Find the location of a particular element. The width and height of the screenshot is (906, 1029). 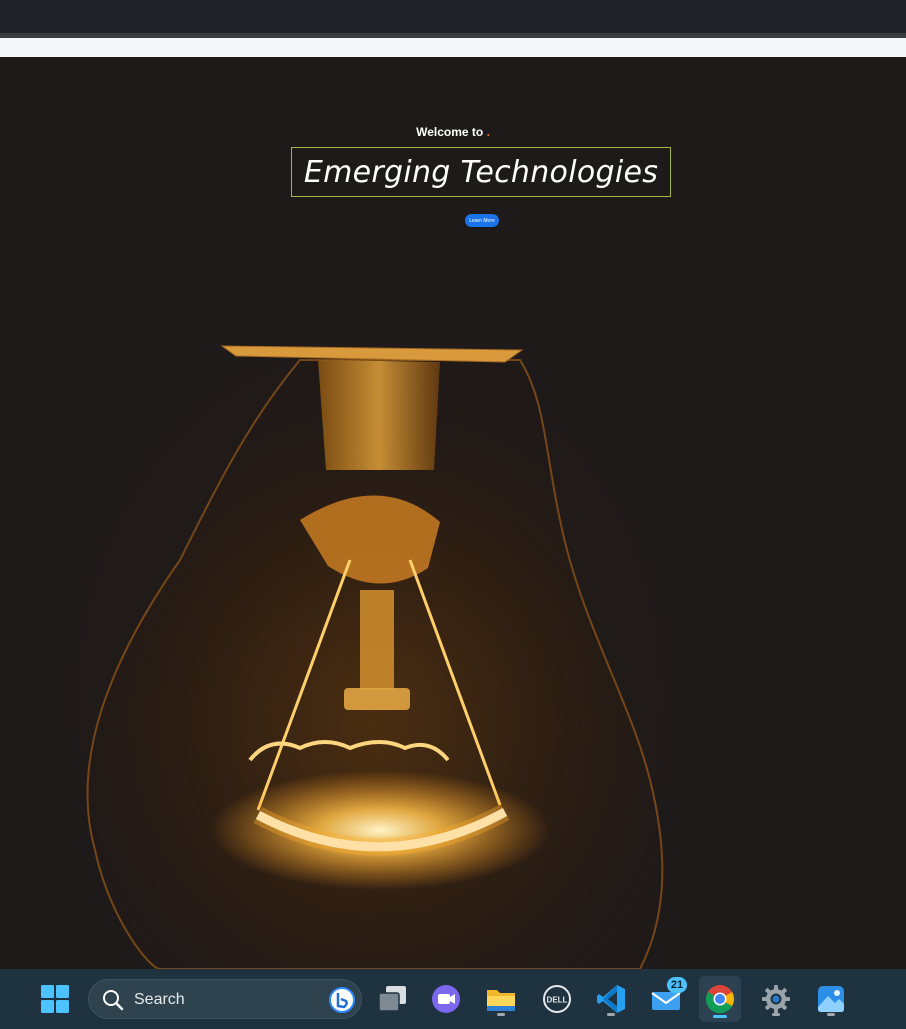

hero-title: Emerging Technologies is located at coordinates (481, 172).